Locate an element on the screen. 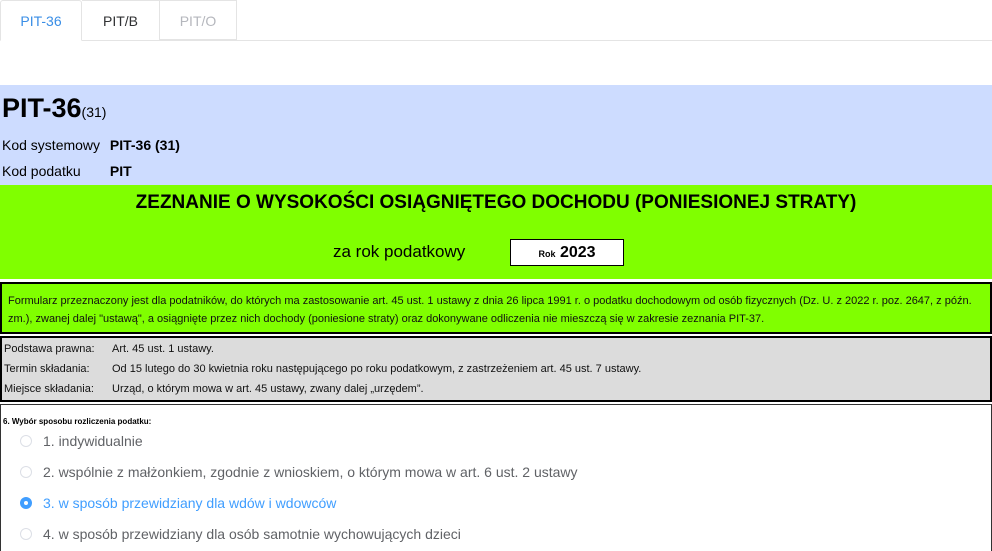 This screenshot has height=551, width=992. tax-year-field: Rok 2023 is located at coordinates (567, 252).